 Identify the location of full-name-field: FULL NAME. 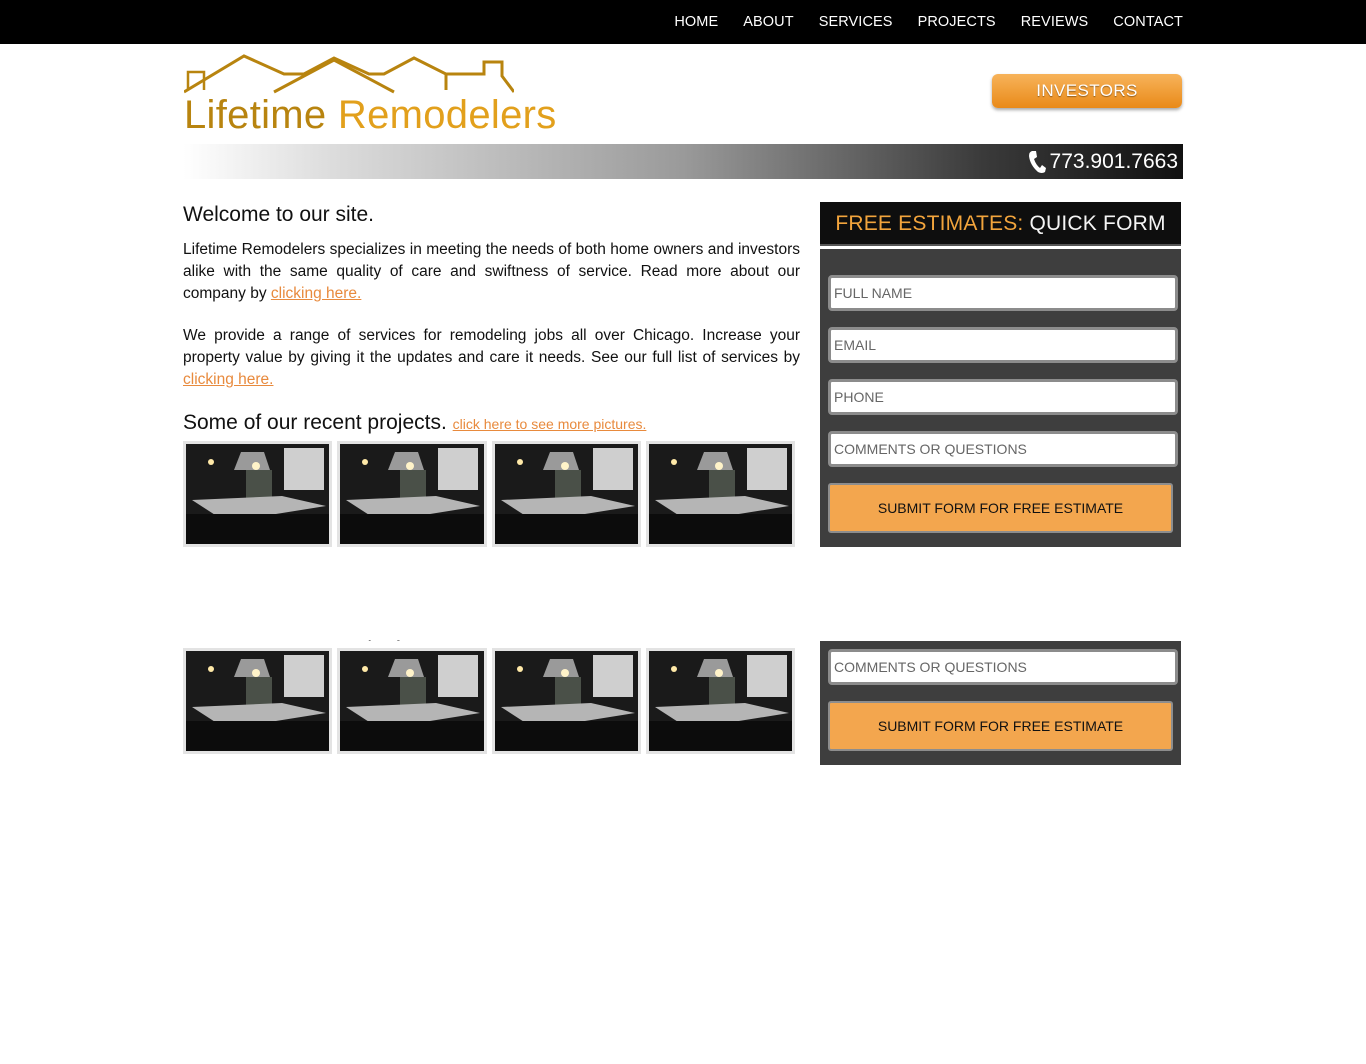
(1003, 293).